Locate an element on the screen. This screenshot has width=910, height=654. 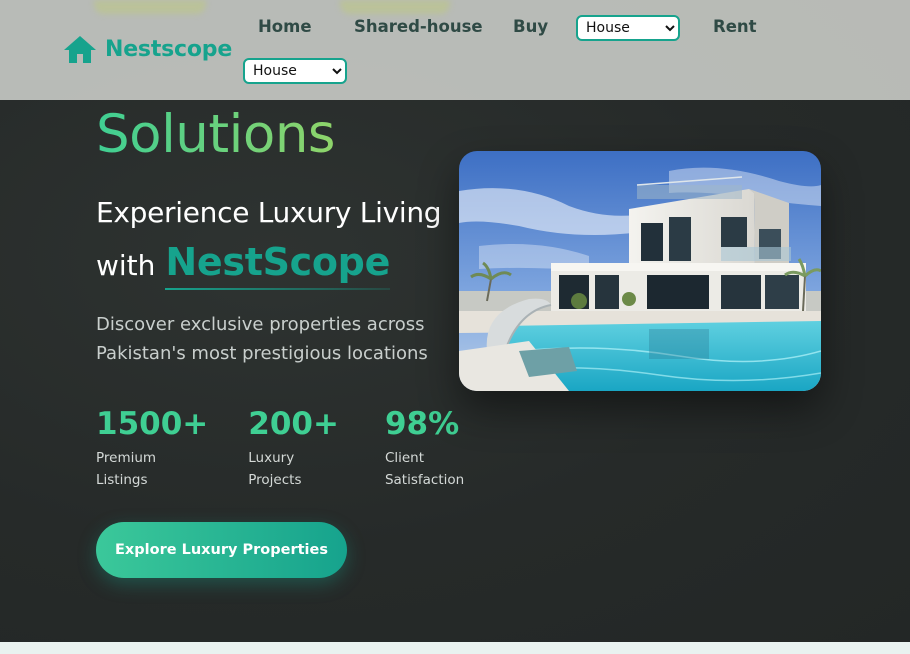
hero-subtitle: Experience Luxury Living is located at coordinates (269, 212).